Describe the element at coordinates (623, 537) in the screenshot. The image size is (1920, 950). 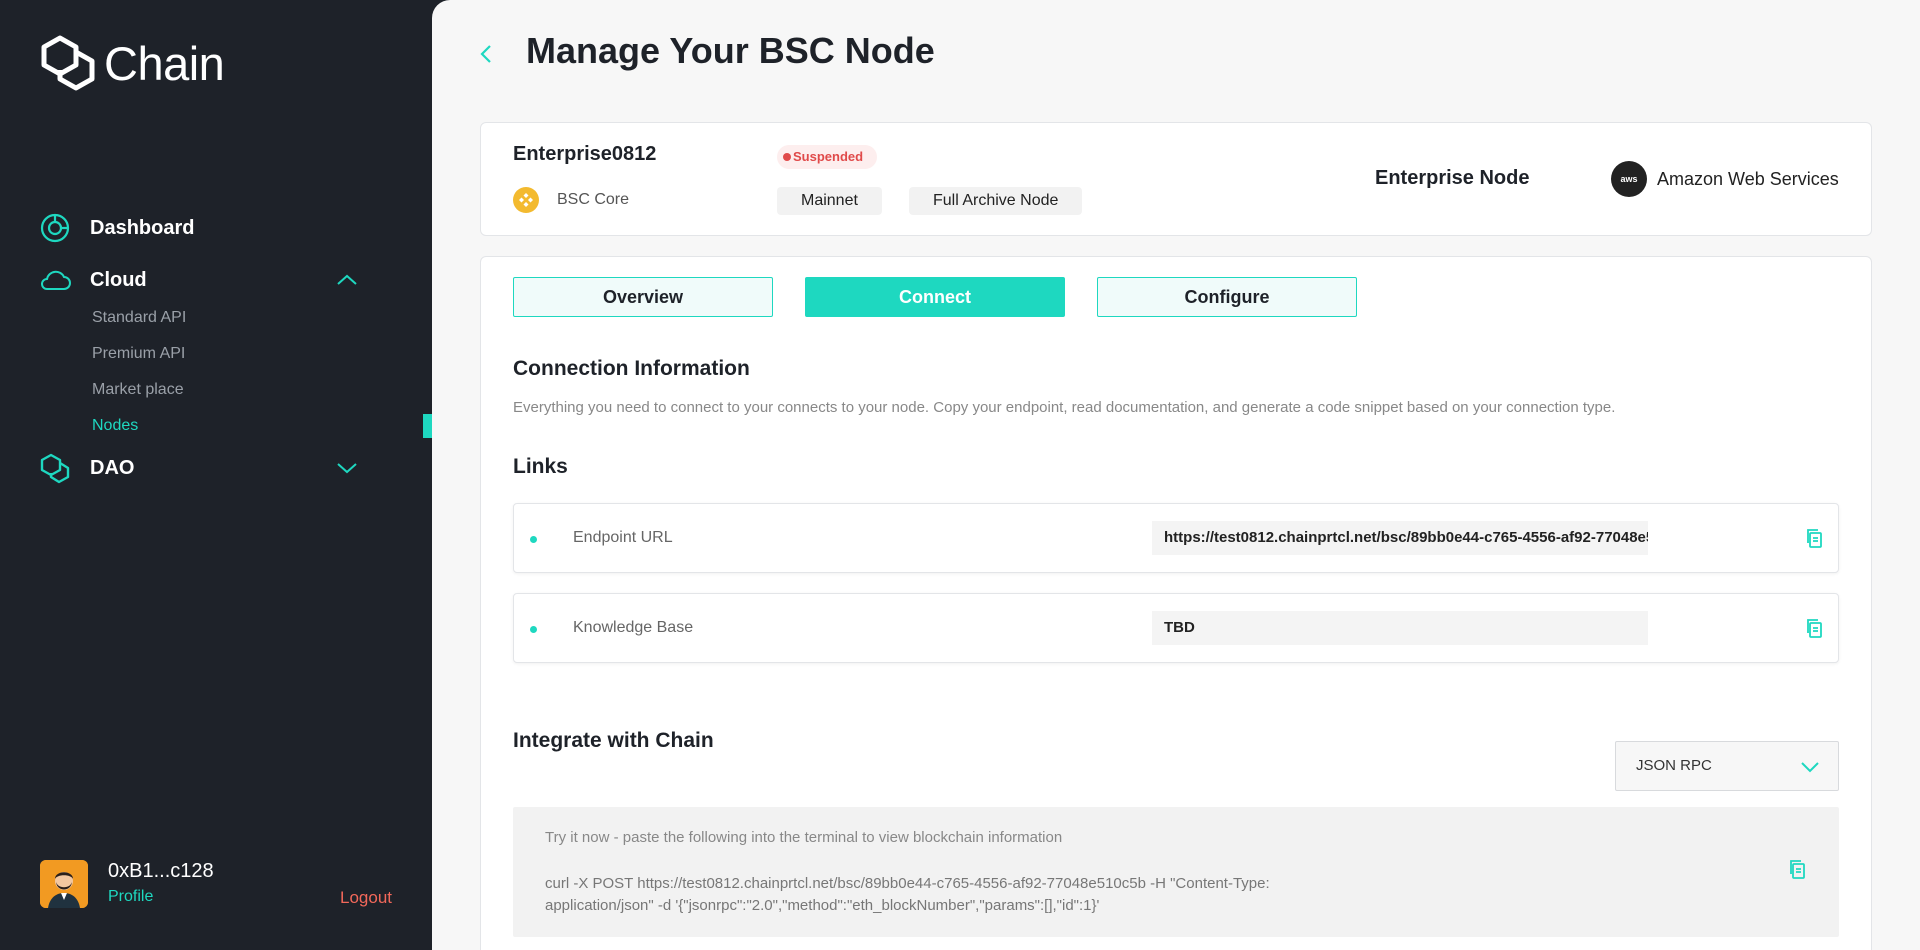
I see `link-name: Endpoint URL` at that location.